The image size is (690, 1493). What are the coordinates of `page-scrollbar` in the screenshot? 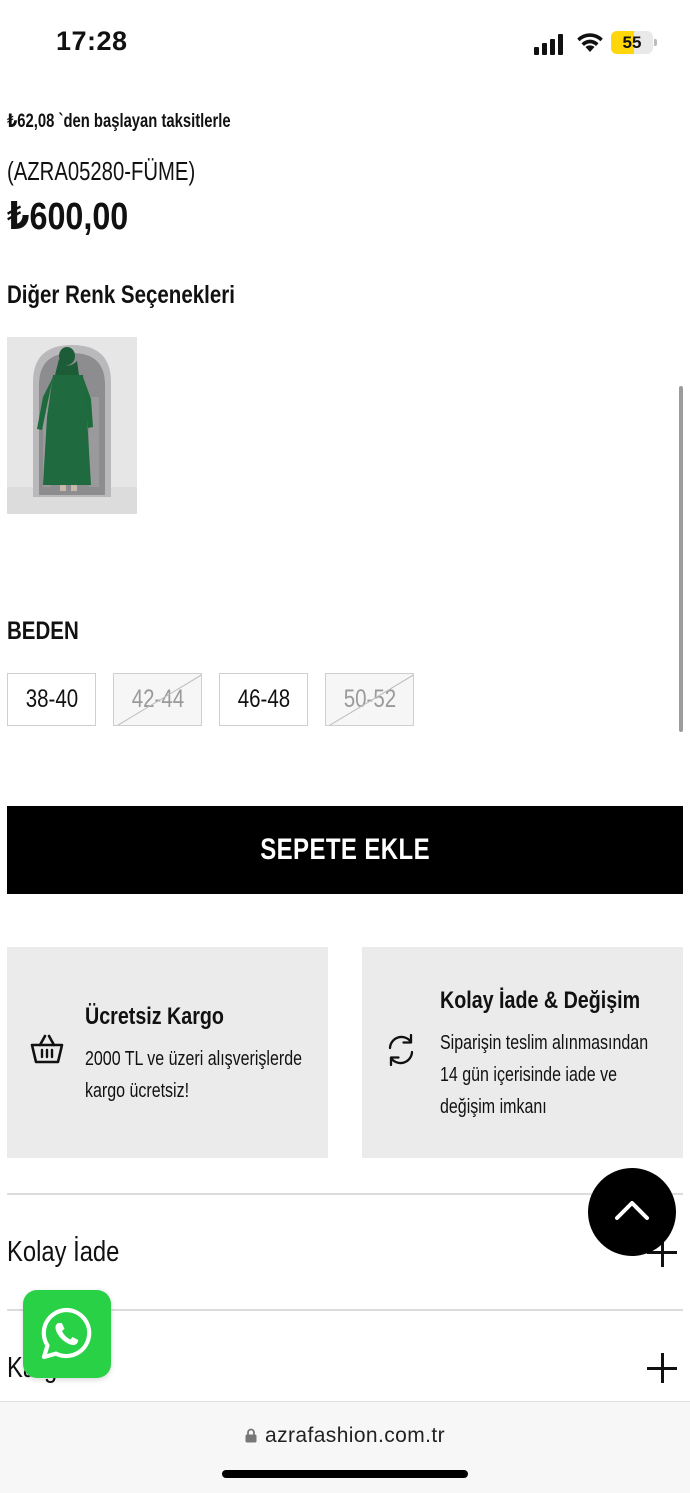 It's located at (681, 559).